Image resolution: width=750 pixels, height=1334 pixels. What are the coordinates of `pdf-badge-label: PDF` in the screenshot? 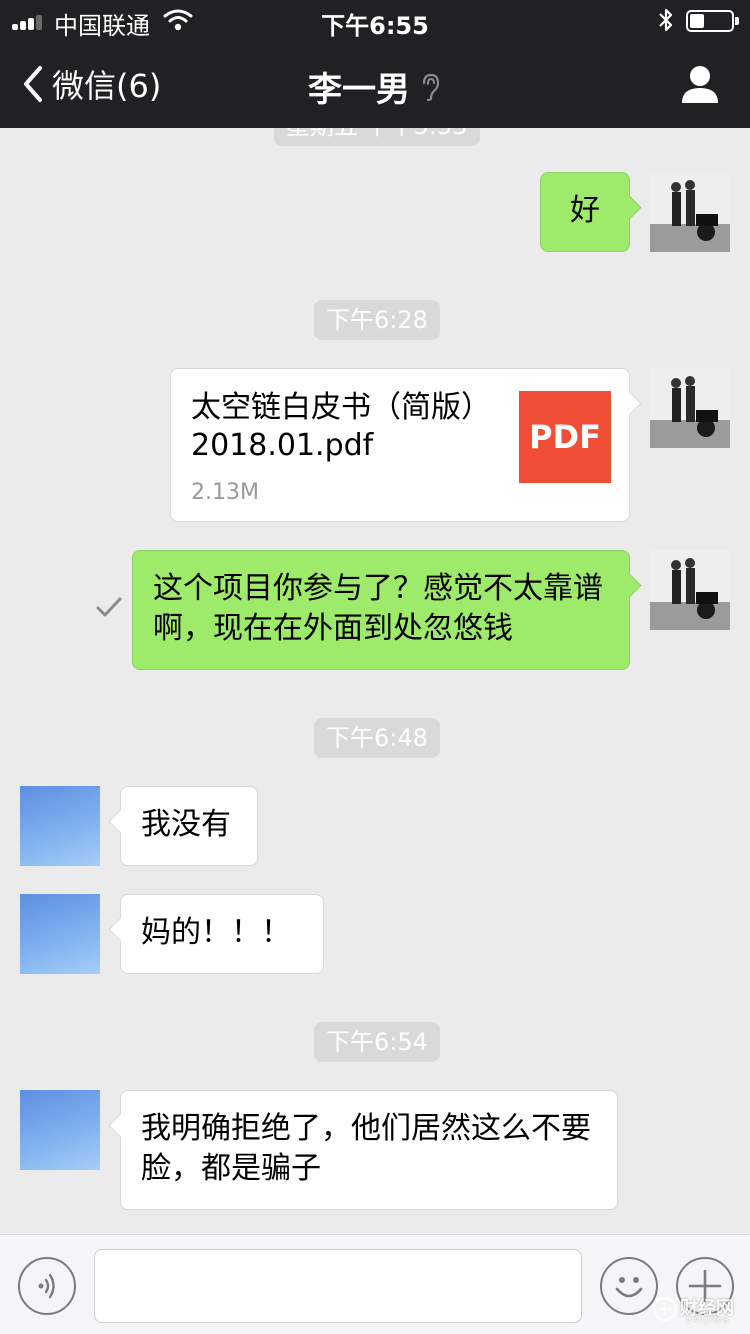 It's located at (565, 437).